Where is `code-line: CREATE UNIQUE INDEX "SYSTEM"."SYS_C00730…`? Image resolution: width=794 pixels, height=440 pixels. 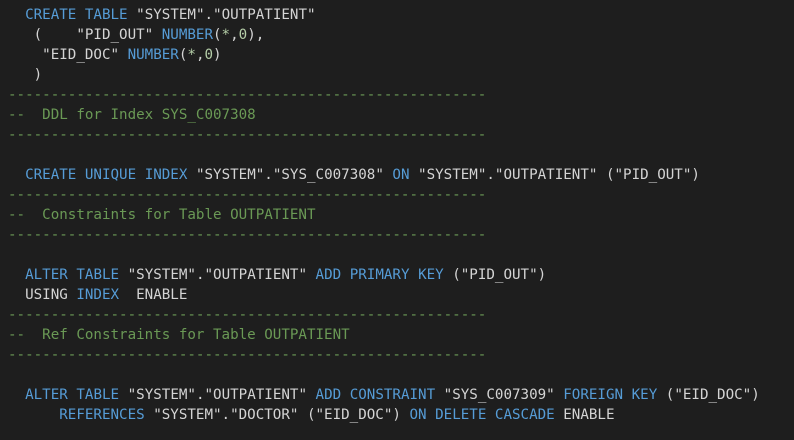
code-line: CREATE UNIQUE INDEX "SYSTEM"."SYS_C00730… is located at coordinates (401, 175).